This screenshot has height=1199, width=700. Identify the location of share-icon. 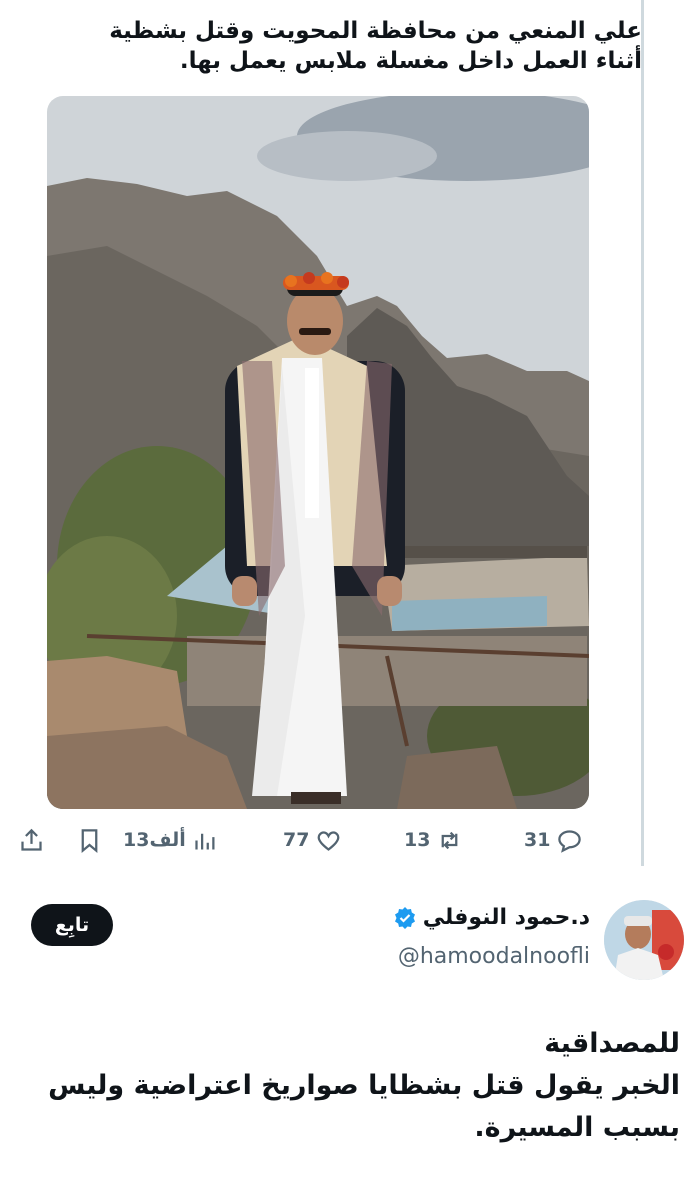
(31, 839).